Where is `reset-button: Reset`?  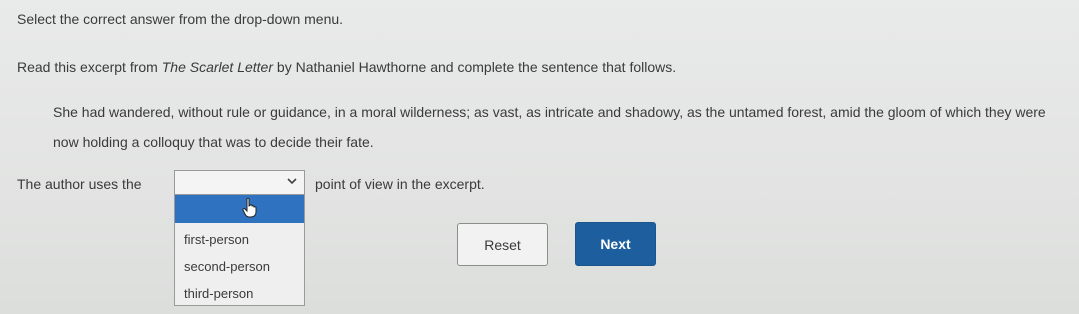 reset-button: Reset is located at coordinates (502, 244).